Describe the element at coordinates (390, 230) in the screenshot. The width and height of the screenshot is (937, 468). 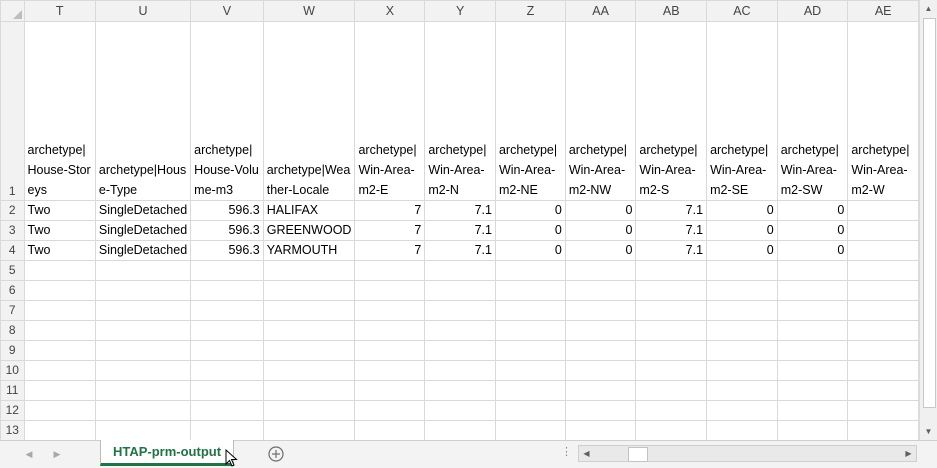
I see `cell-X3: 7` at that location.